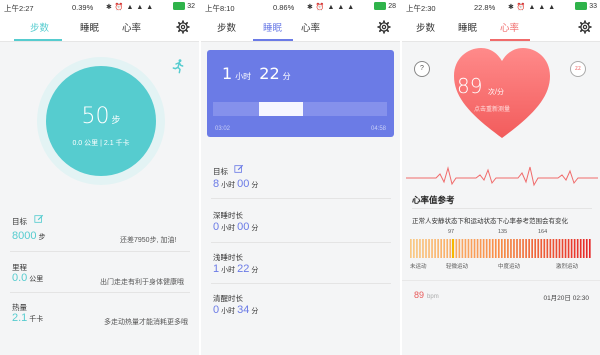  I want to click on sleep-summary-card: 1 小时 22 分 03:02 04:58, so click(300, 93).